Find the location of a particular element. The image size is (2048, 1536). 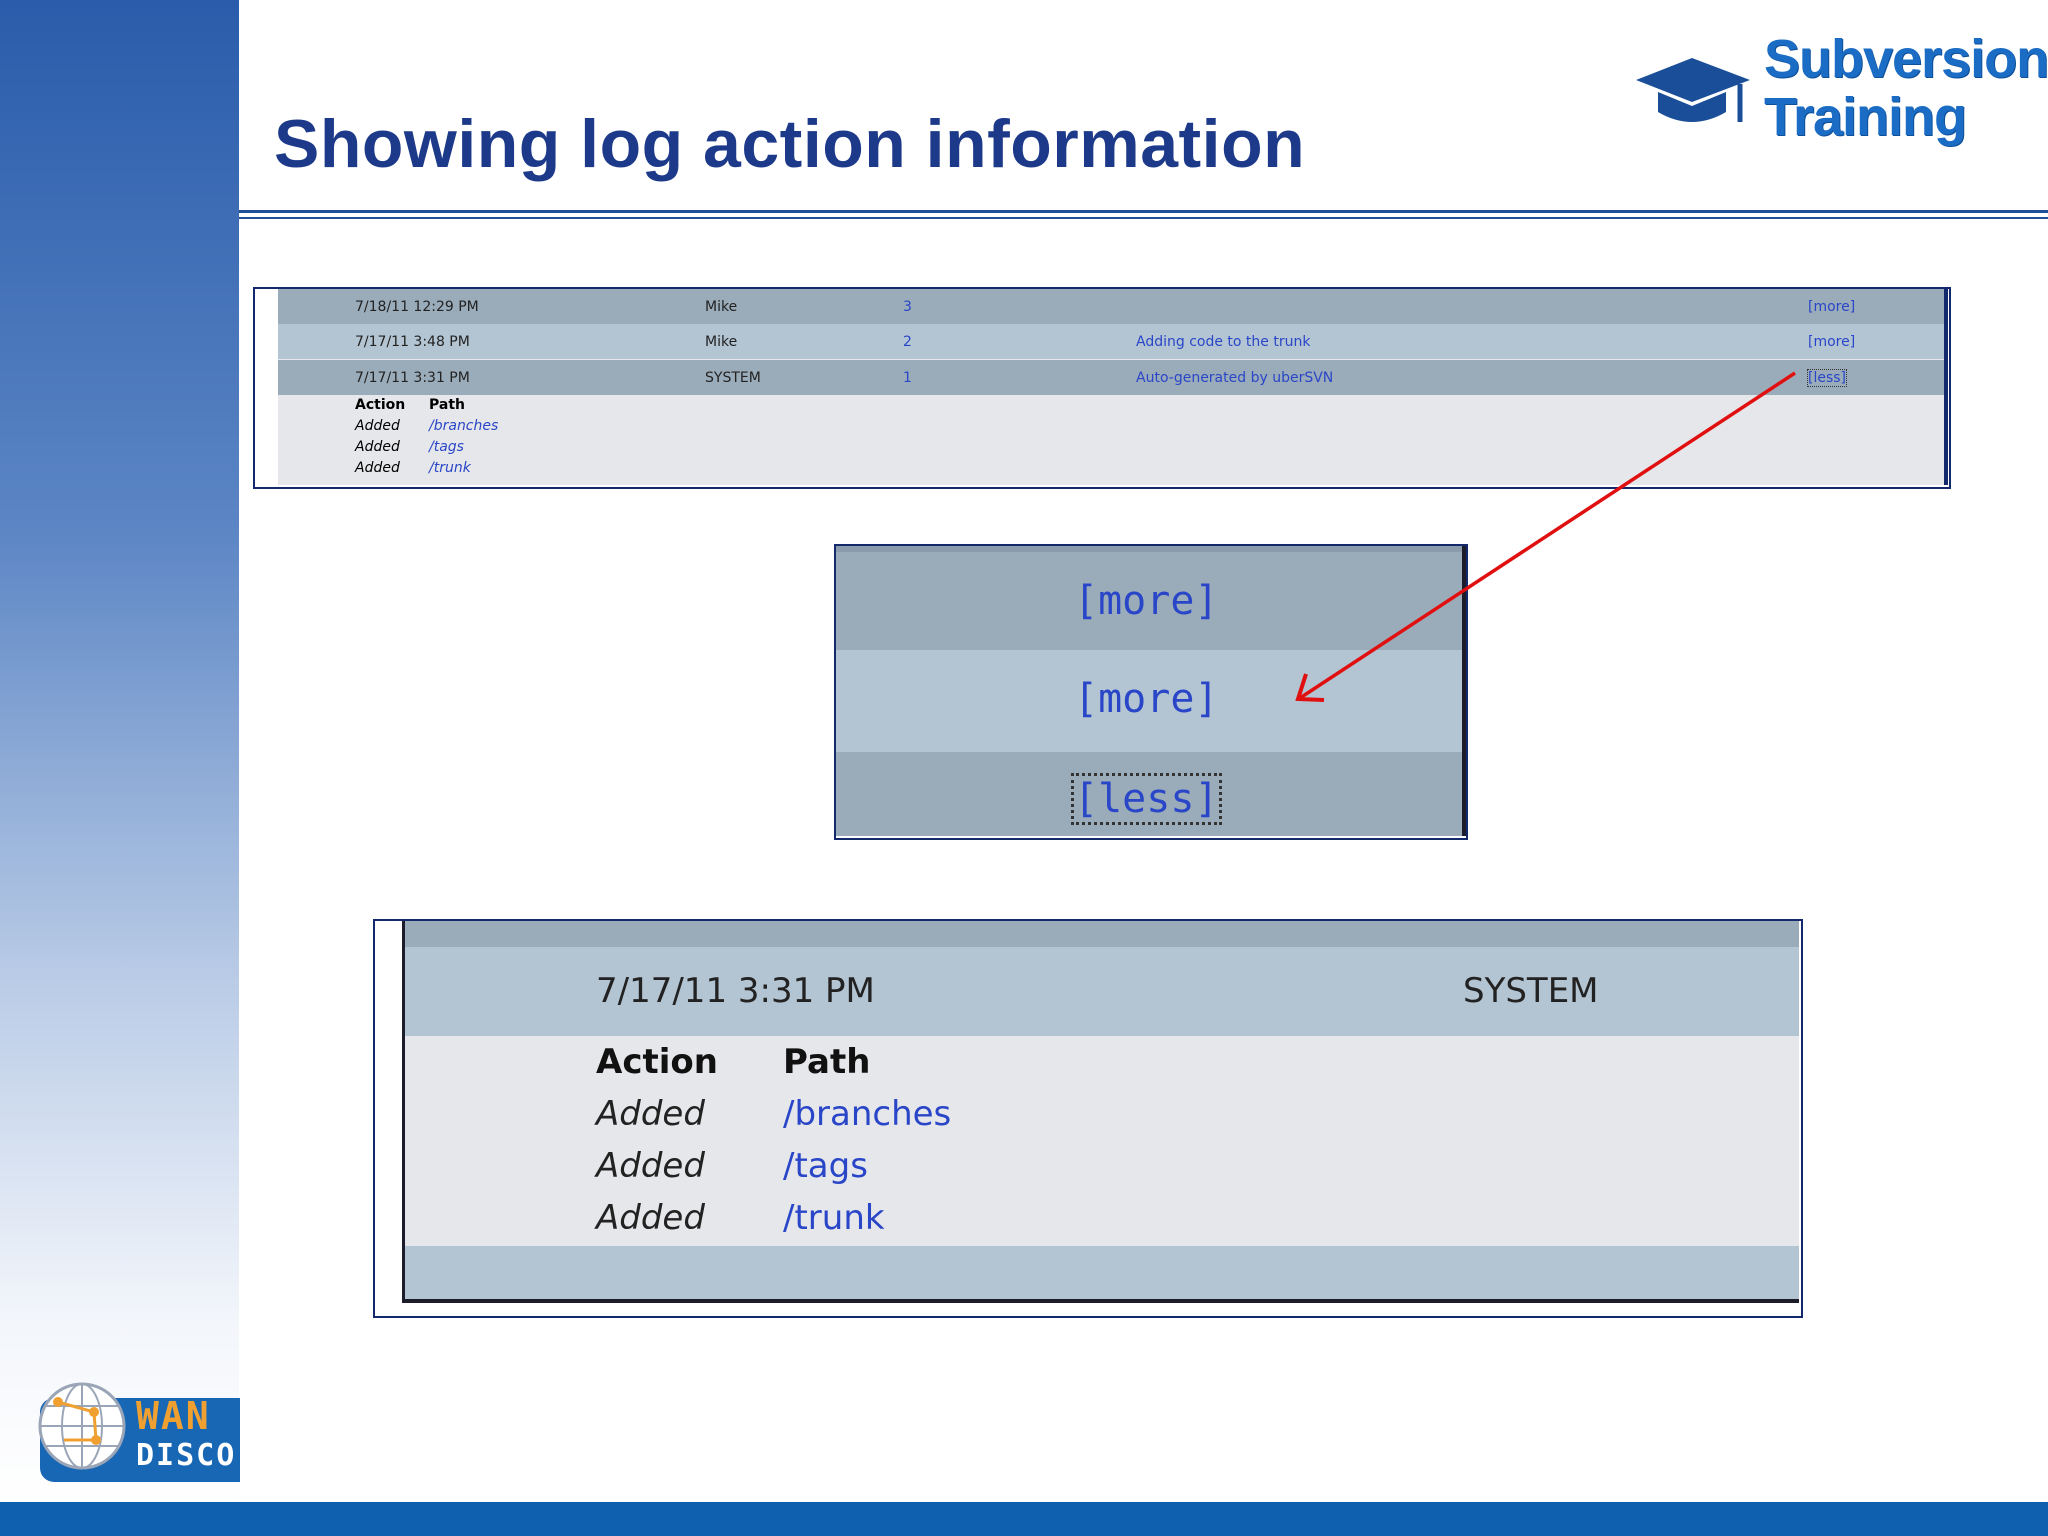

annotation-arrow is located at coordinates (1545, 536).